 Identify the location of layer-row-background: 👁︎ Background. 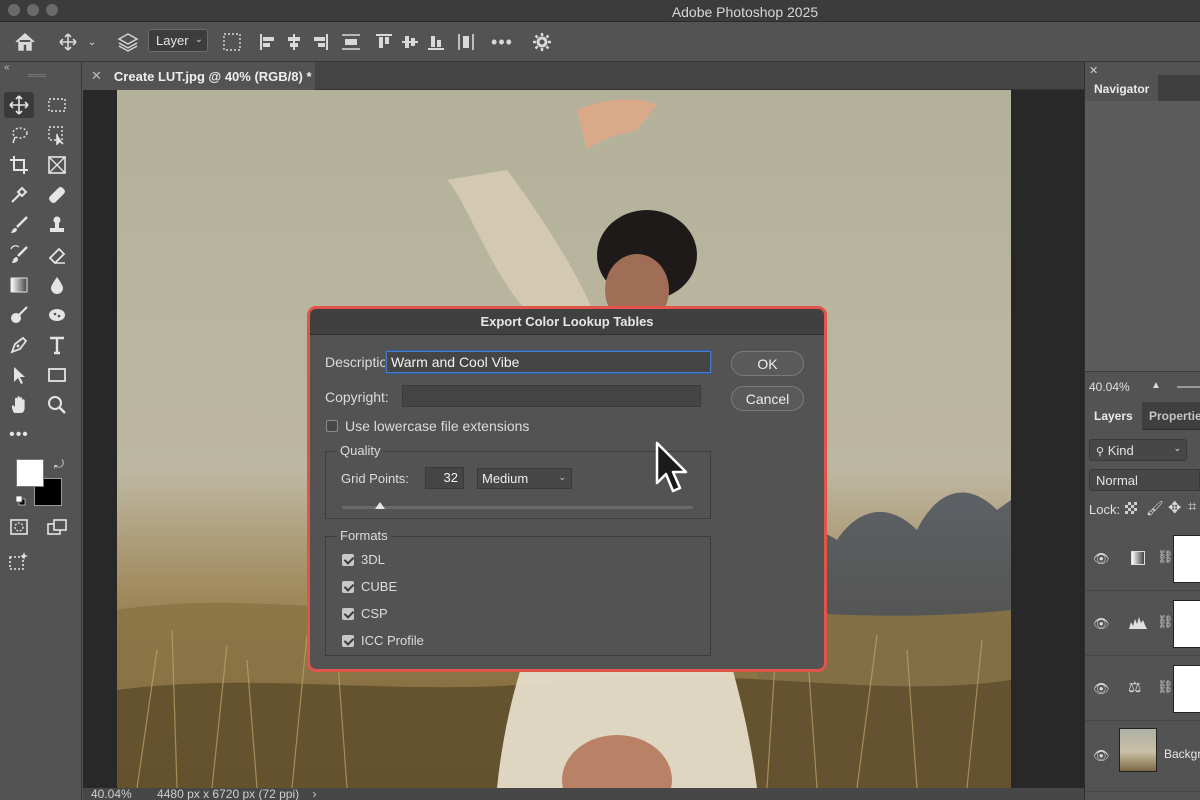
(1142, 757).